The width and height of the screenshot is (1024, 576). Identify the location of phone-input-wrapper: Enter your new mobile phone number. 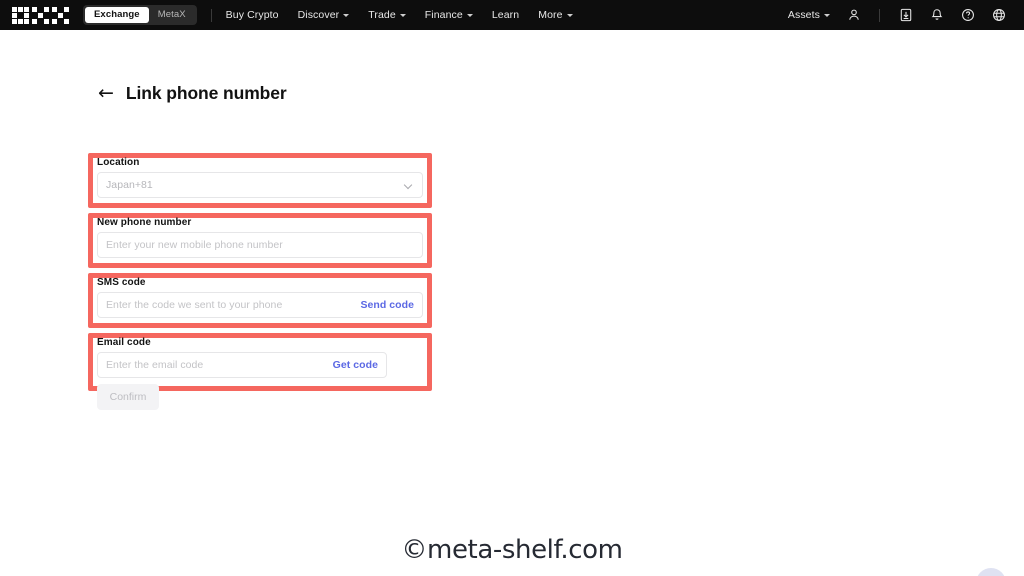
(260, 245).